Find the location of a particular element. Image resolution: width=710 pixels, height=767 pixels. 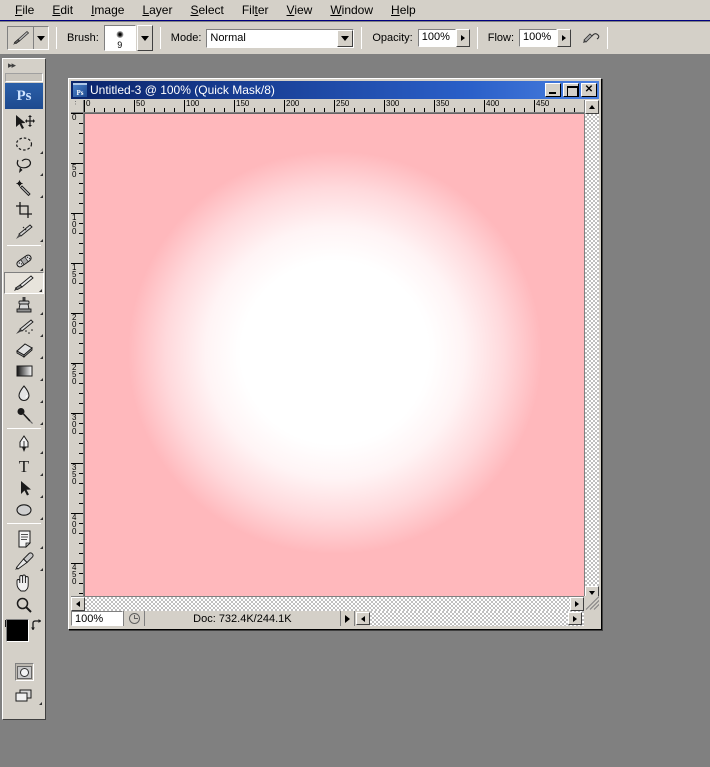

status-scroll-left-button is located at coordinates (362, 618).